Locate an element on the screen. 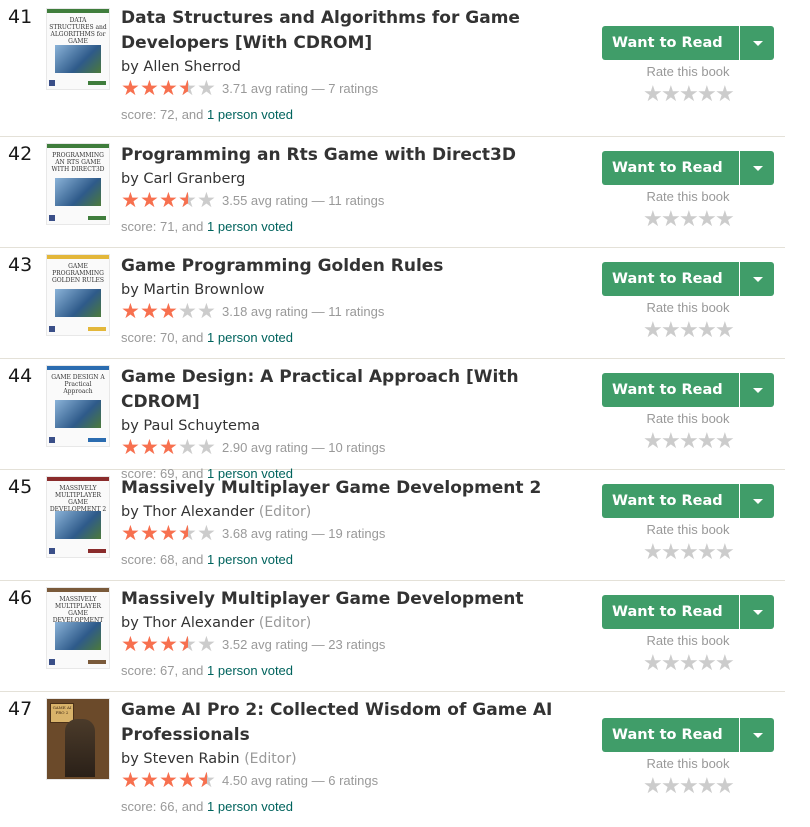 The image size is (810, 827). book-cover: PROGRAMMING AN RTS GAME WITH DIRECT3D is located at coordinates (78, 184).